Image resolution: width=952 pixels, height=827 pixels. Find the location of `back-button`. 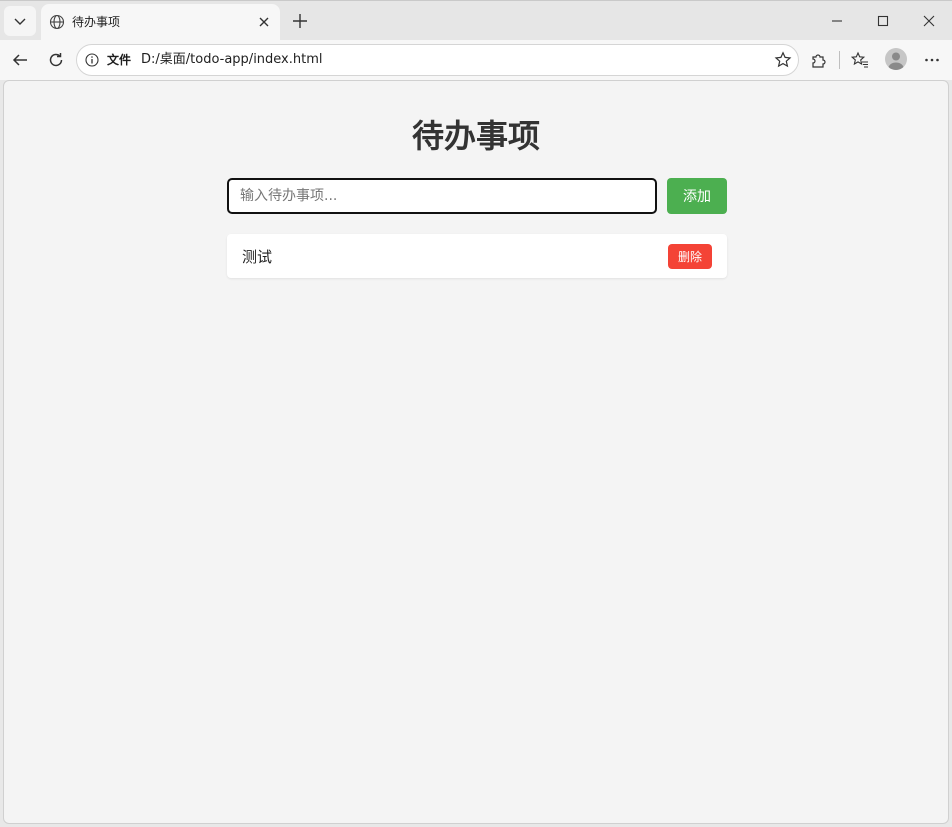

back-button is located at coordinates (20, 60).